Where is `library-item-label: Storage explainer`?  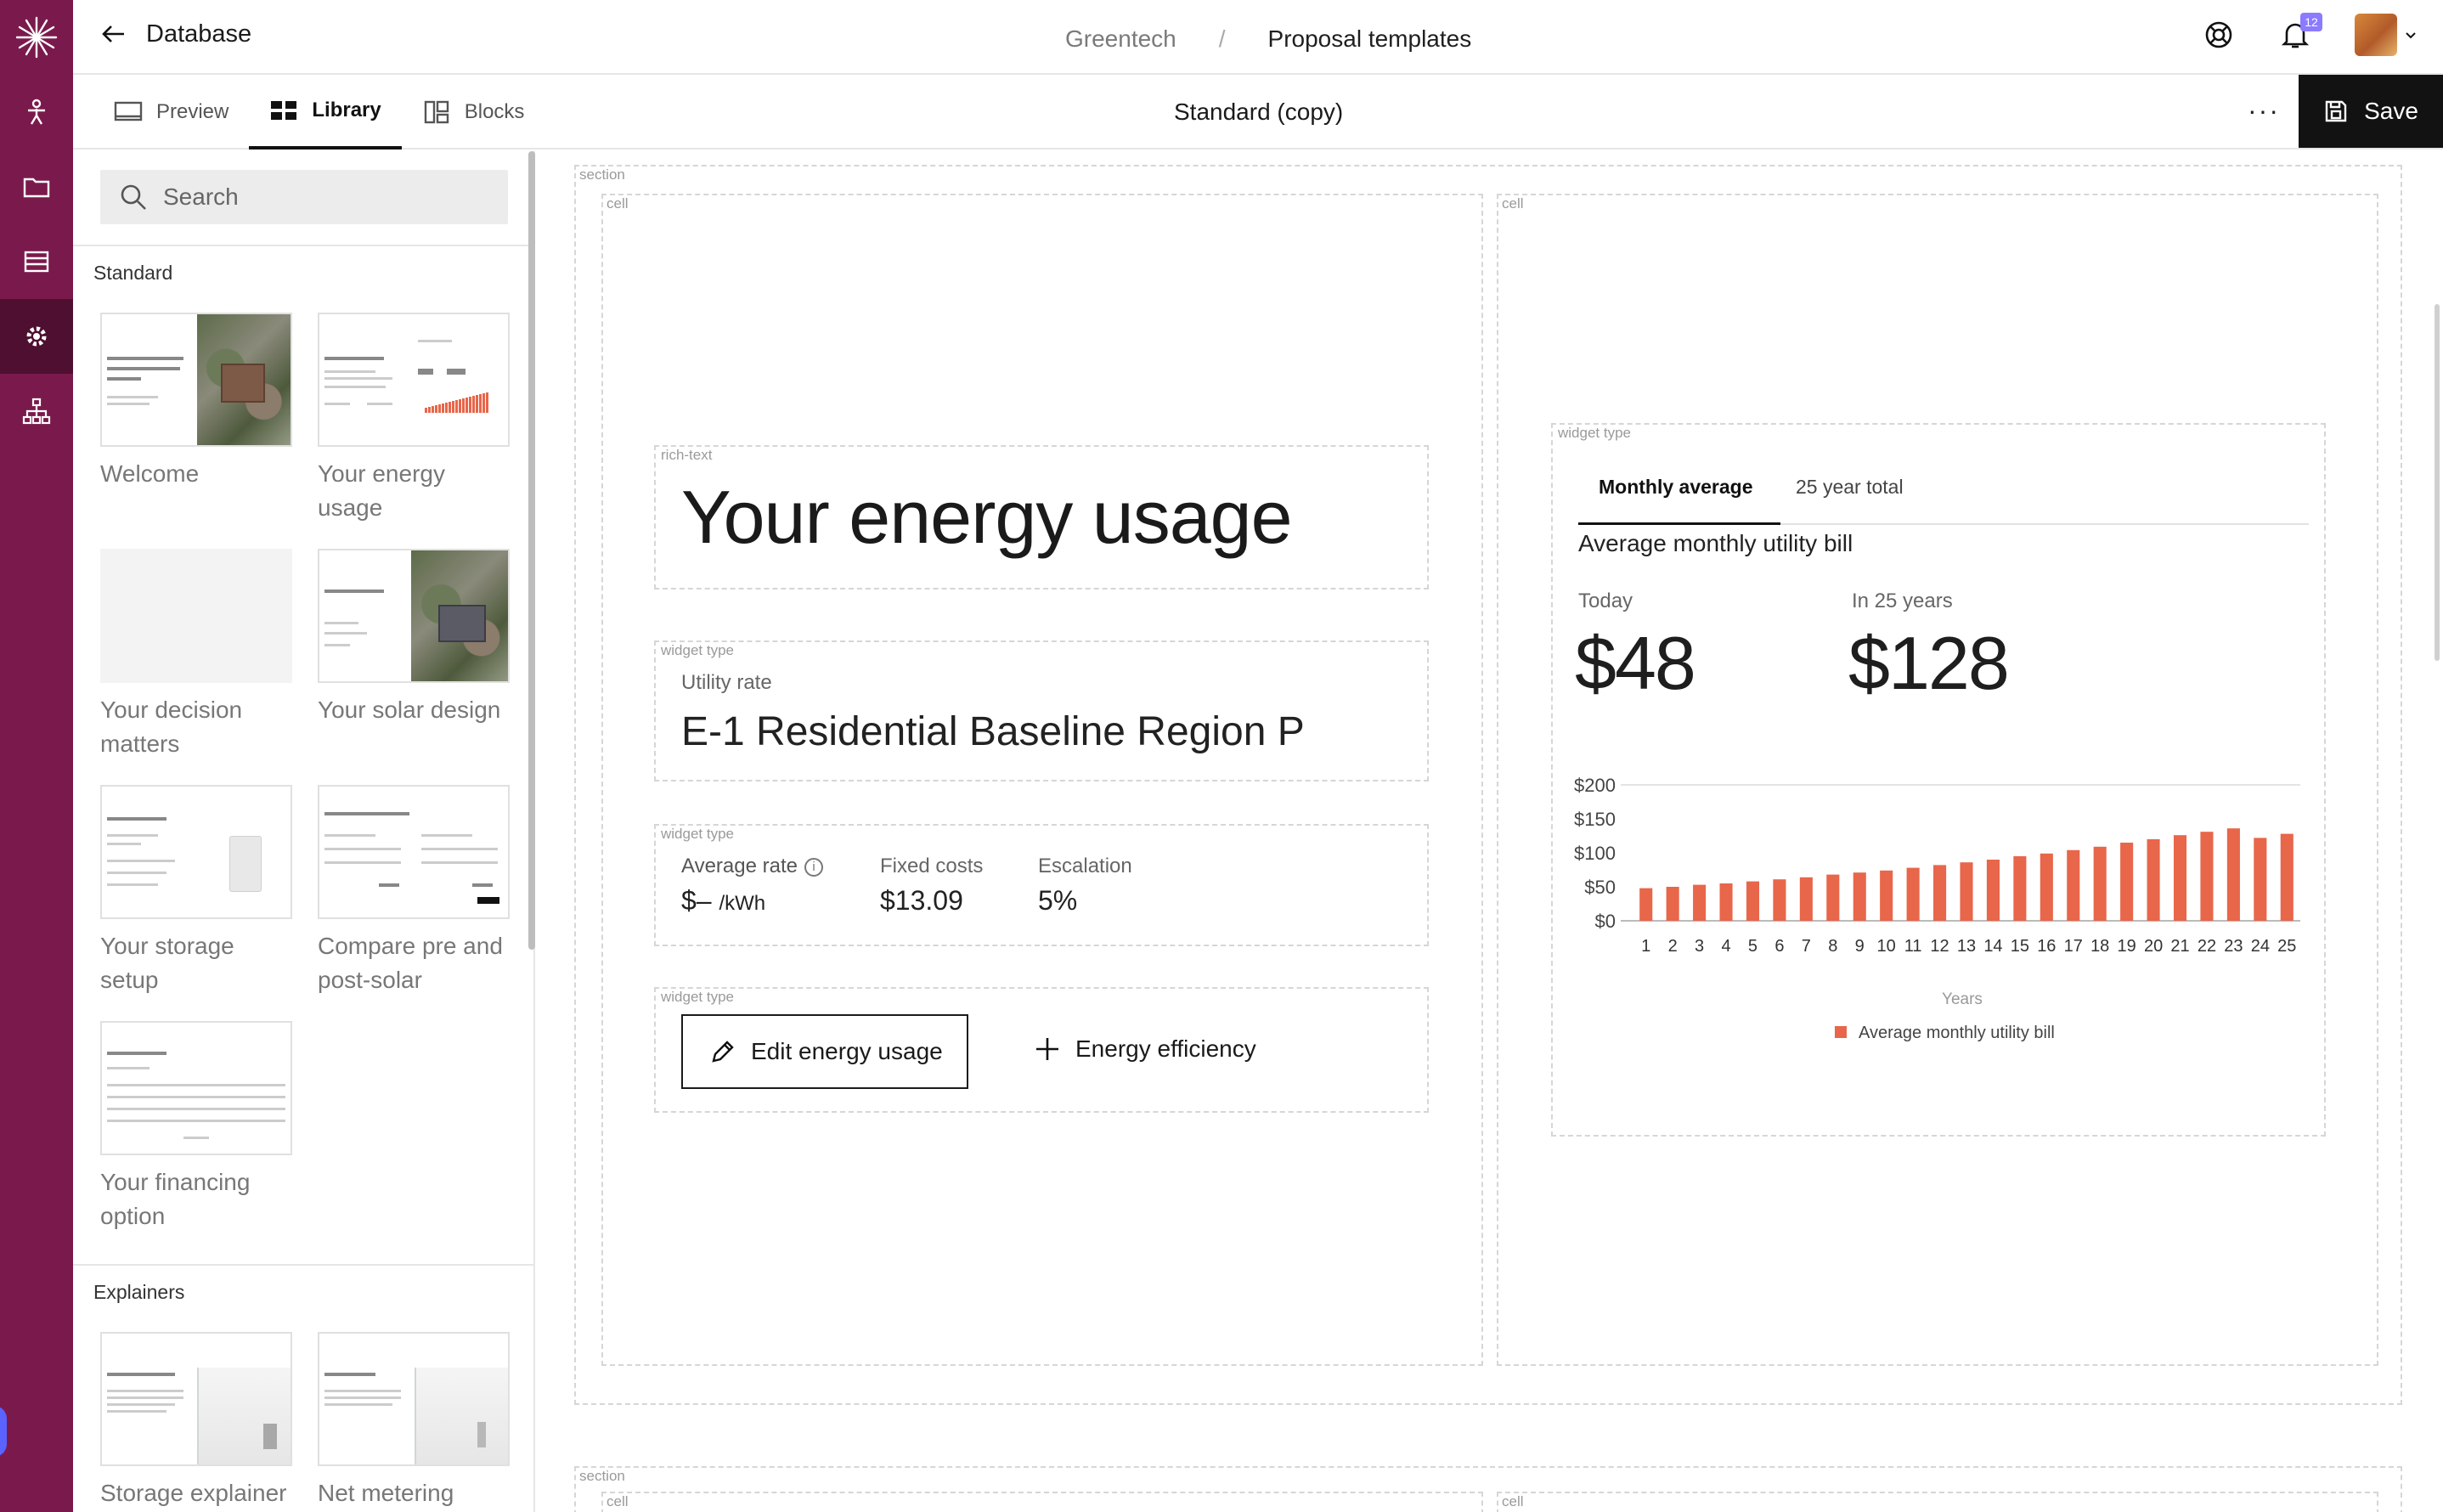 library-item-label: Storage explainer is located at coordinates (194, 1493).